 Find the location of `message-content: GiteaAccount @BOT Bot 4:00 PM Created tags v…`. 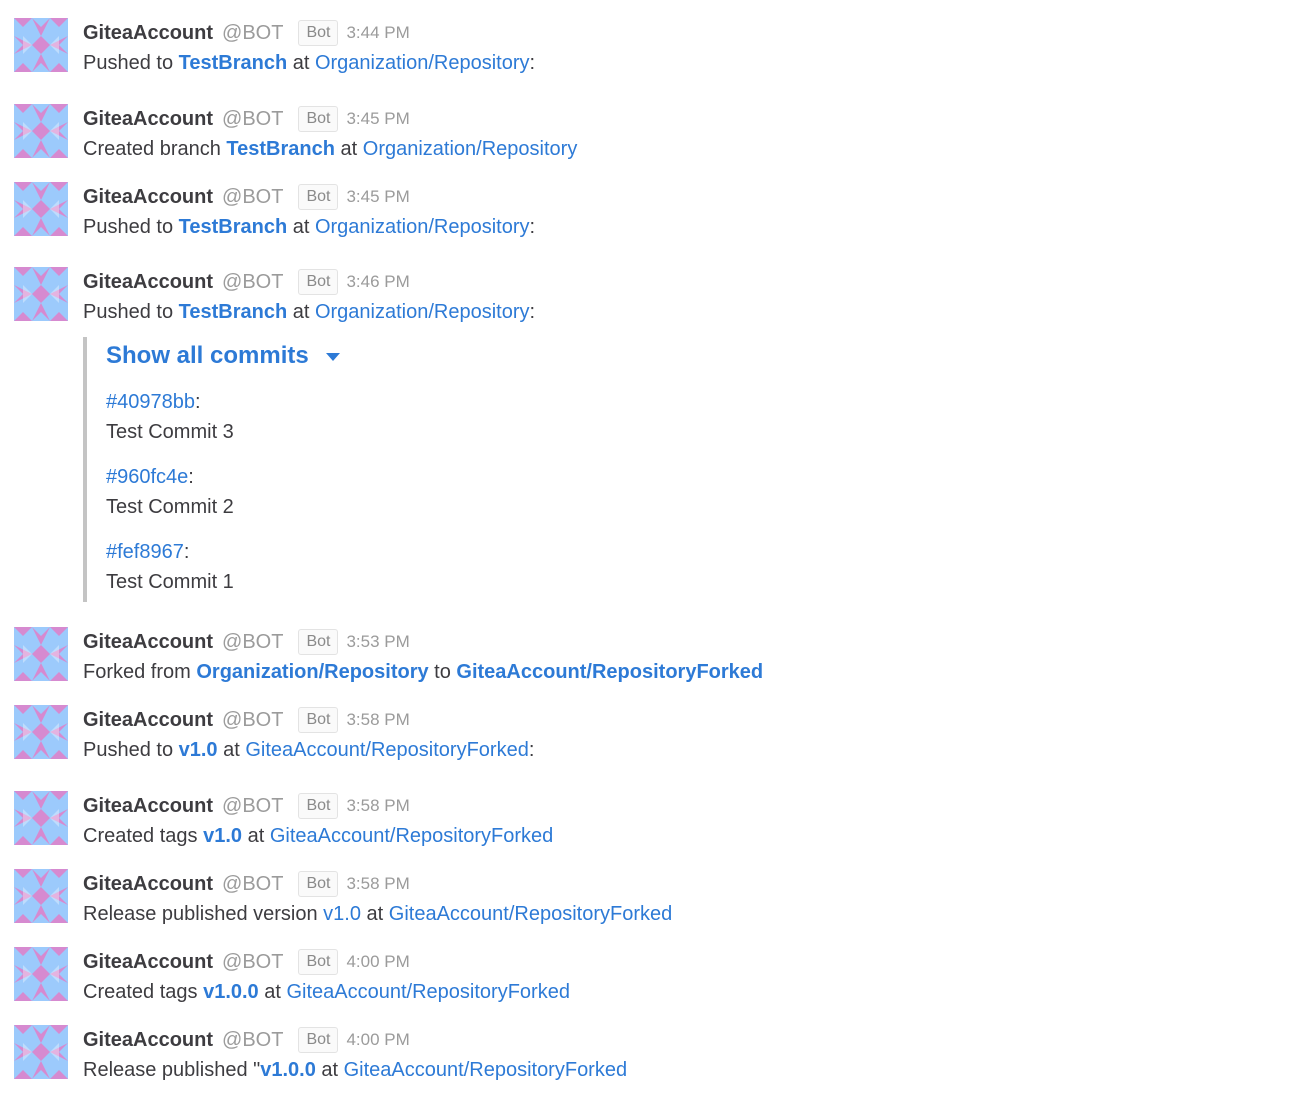

message-content: GiteaAccount @BOT Bot 4:00 PM Created tags v… is located at coordinates (326, 977).